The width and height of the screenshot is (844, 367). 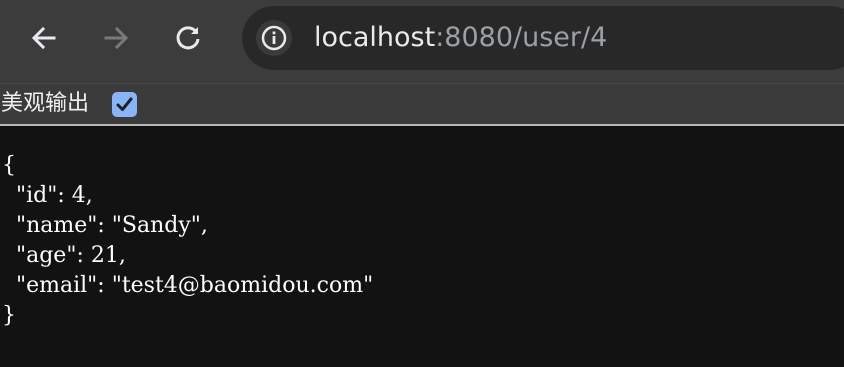 I want to click on address-bar: localhost:8080/user/4, so click(x=543, y=38).